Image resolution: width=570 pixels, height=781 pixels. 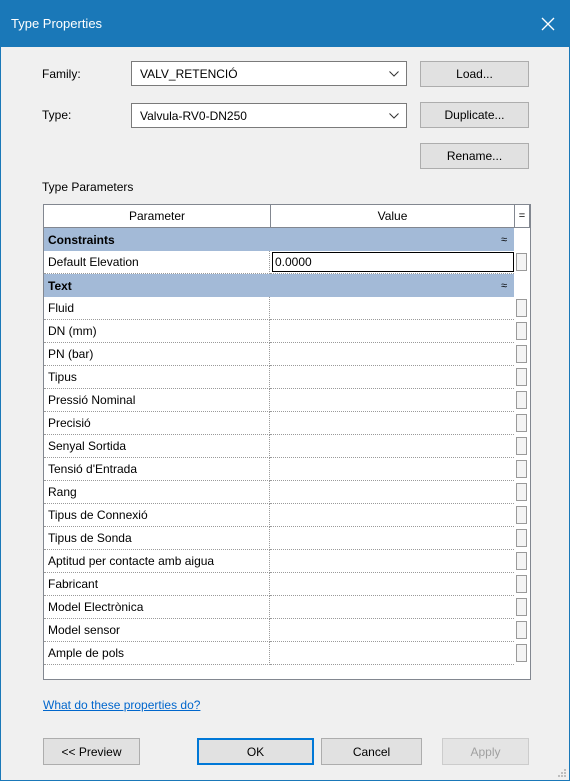 What do you see at coordinates (193, 115) in the screenshot?
I see `type-value: Valvula-RV0-DN250` at bounding box center [193, 115].